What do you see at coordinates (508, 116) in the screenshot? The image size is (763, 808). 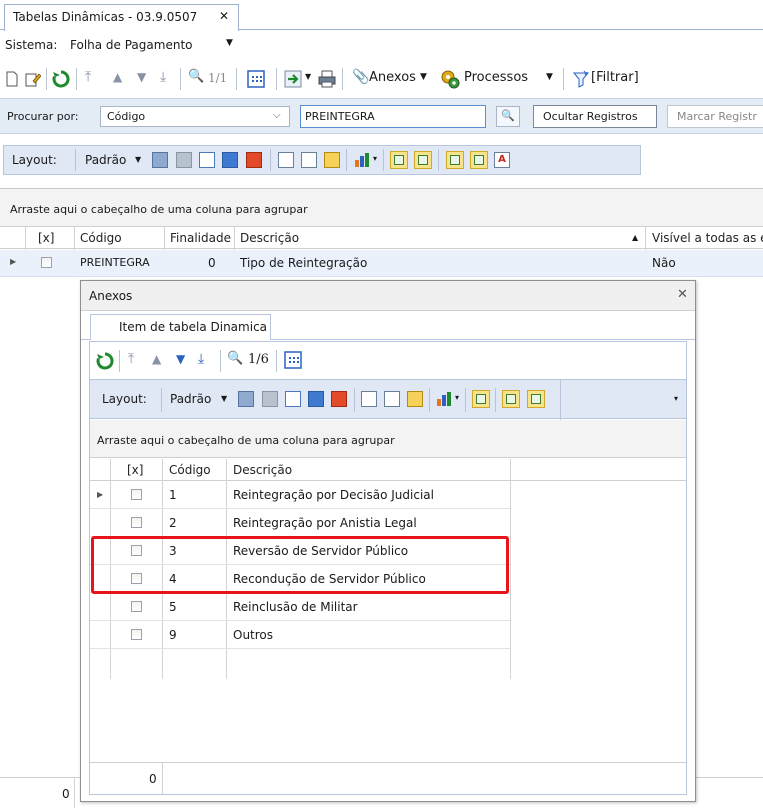 I see `search-button: 🔍` at bounding box center [508, 116].